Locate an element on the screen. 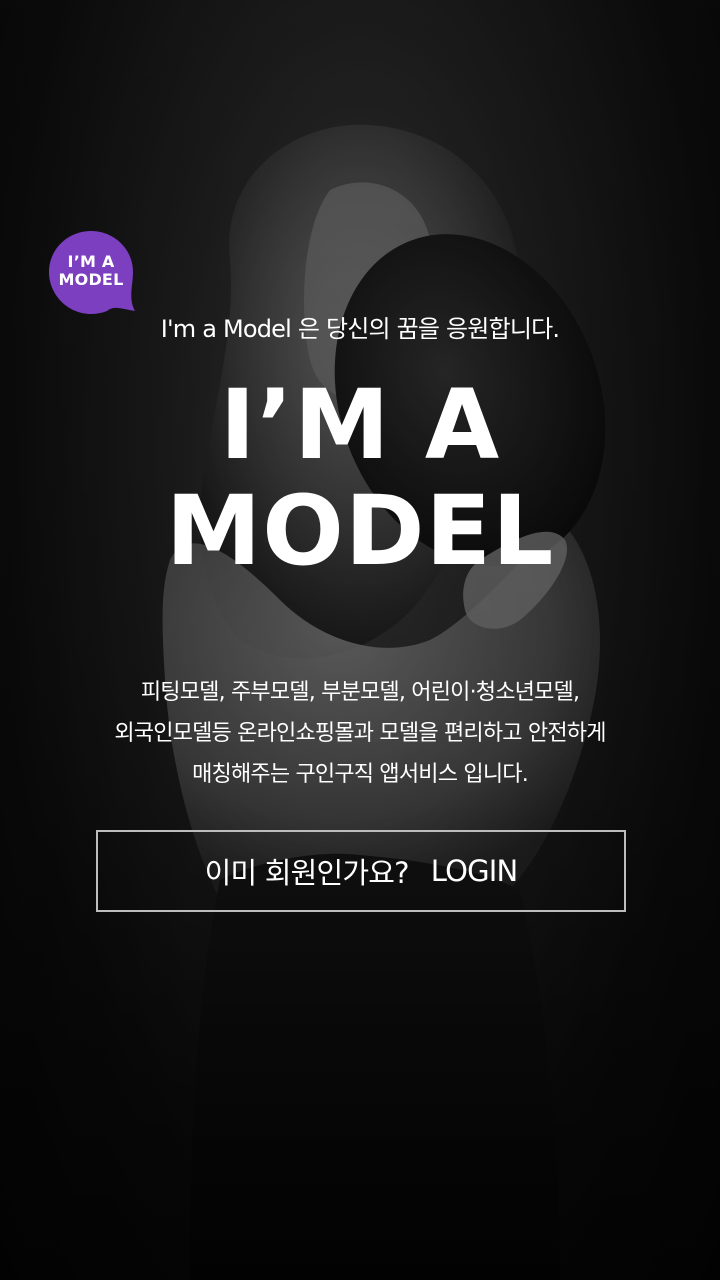  login-label: LOGIN is located at coordinates (474, 871).